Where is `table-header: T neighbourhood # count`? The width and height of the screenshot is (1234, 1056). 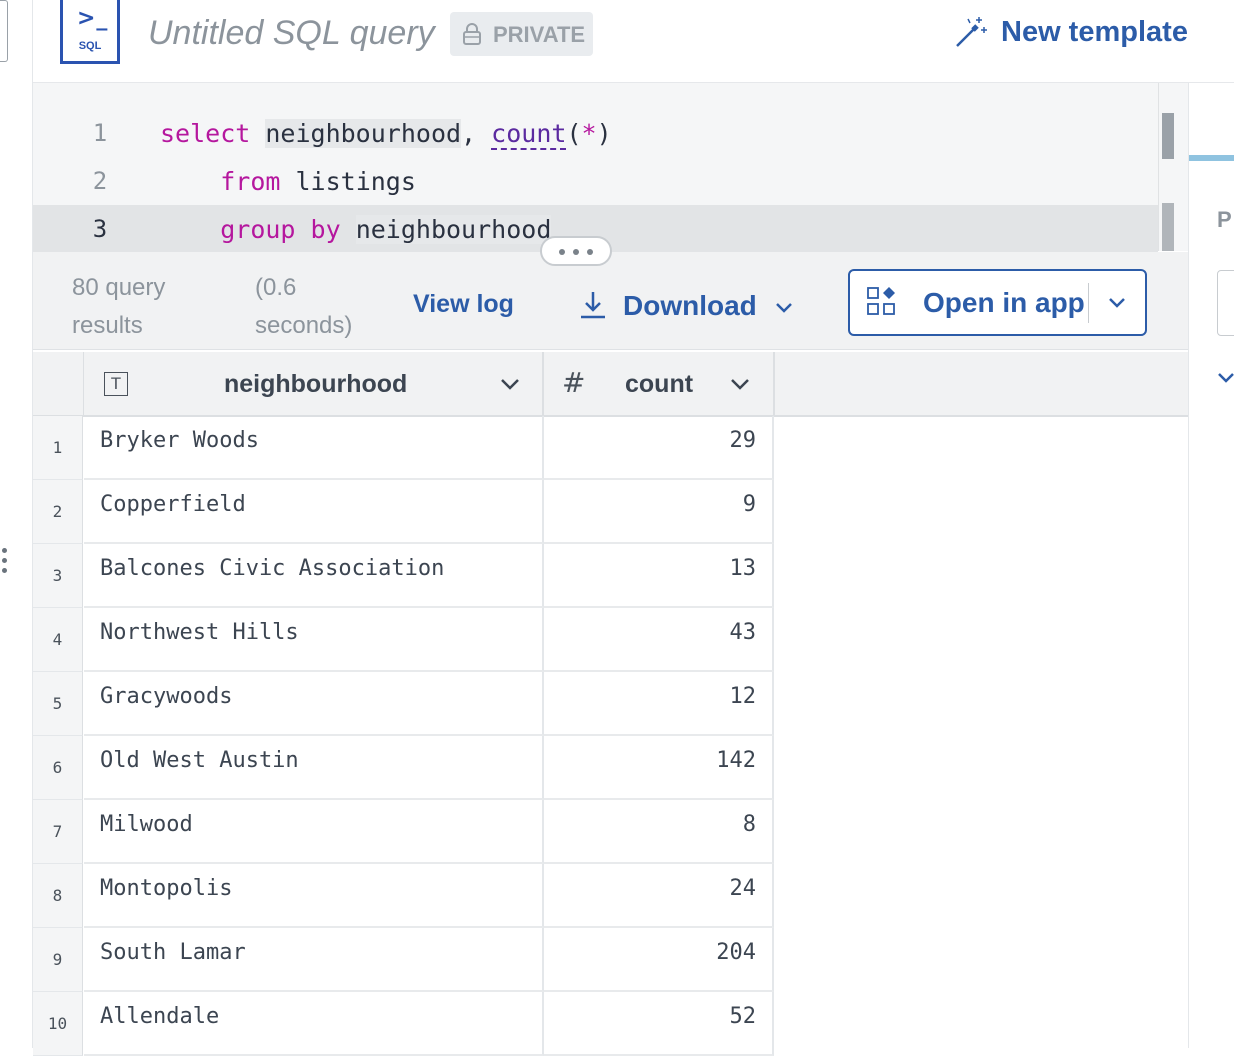 table-header: T neighbourhood # count is located at coordinates (610, 384).